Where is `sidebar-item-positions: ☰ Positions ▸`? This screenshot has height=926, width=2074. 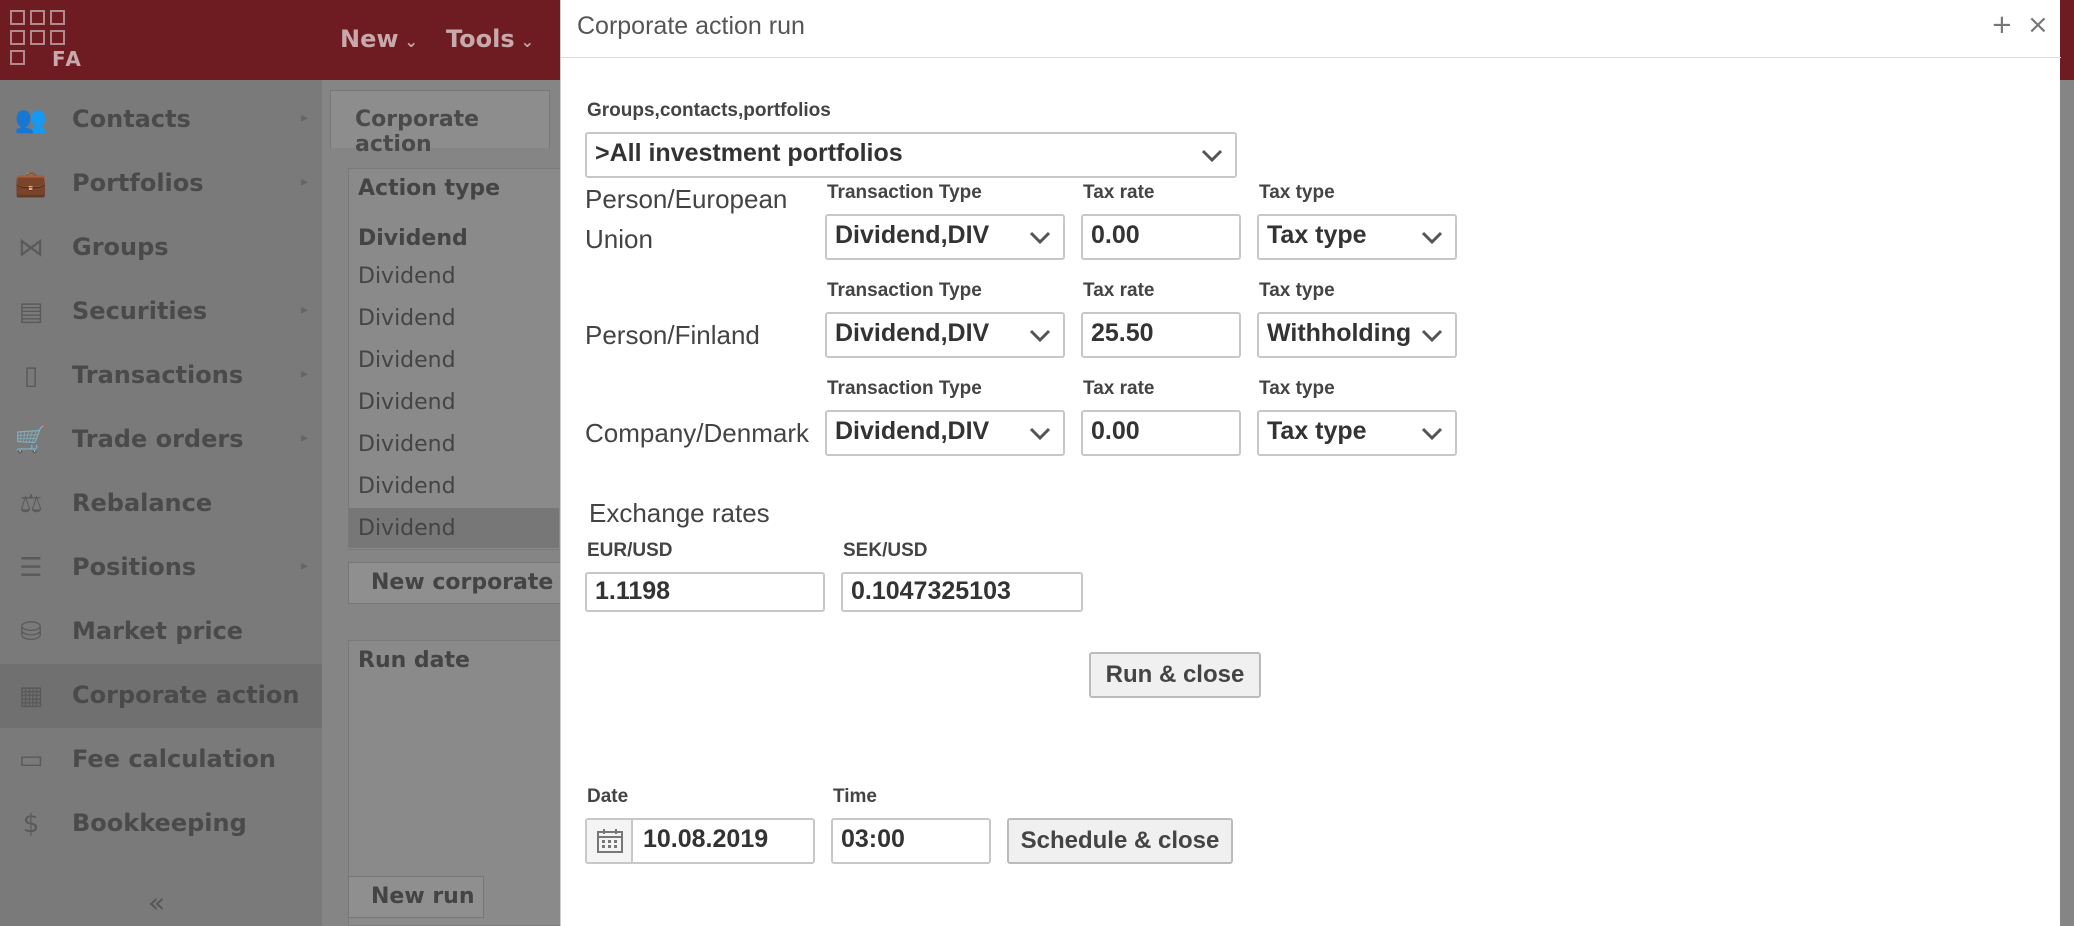
sidebar-item-positions: ☰ Positions ▸ is located at coordinates (161, 568).